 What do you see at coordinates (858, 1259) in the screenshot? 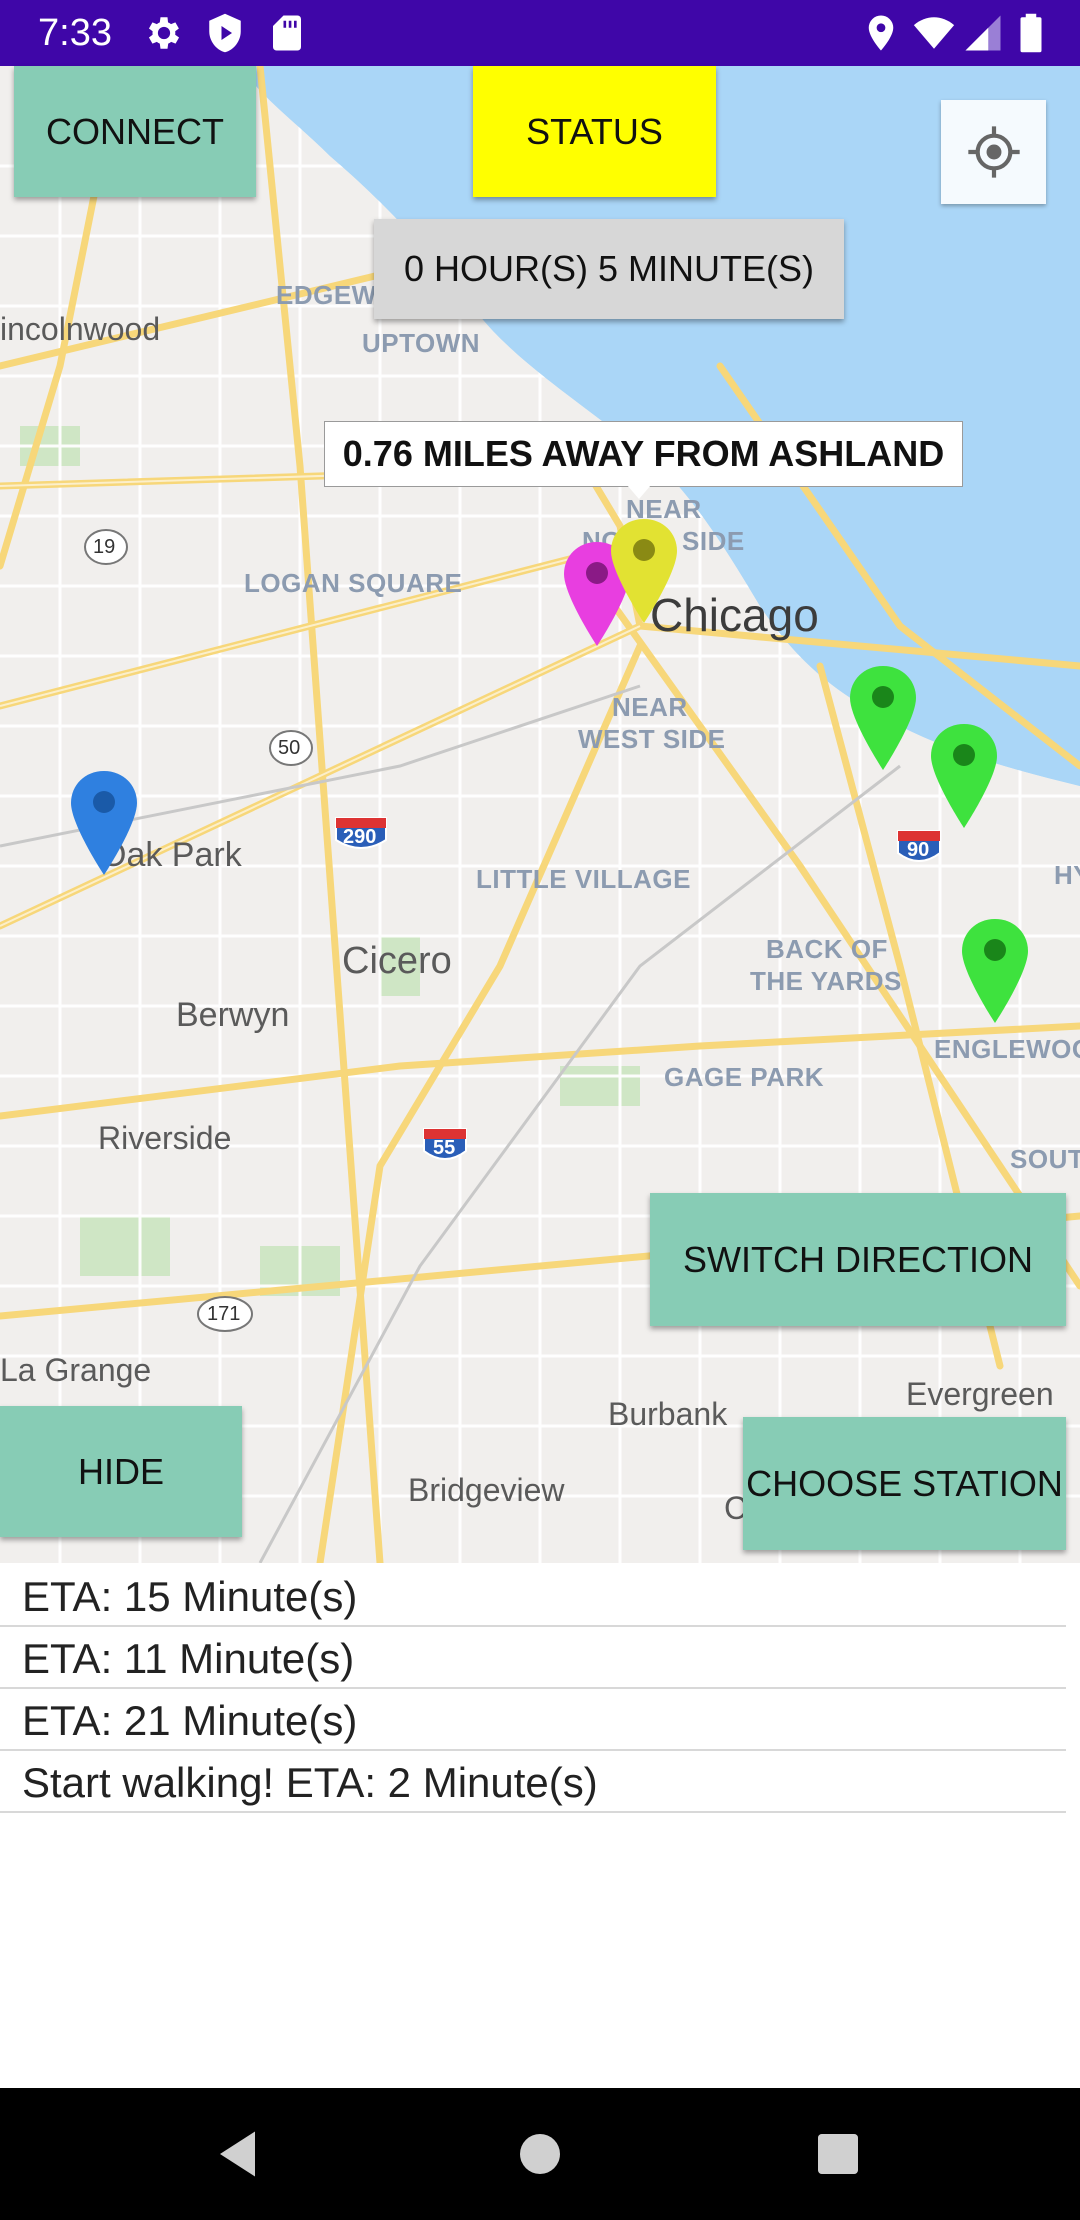
I see `switch-direction-button: SWITCH DIRECTION` at bounding box center [858, 1259].